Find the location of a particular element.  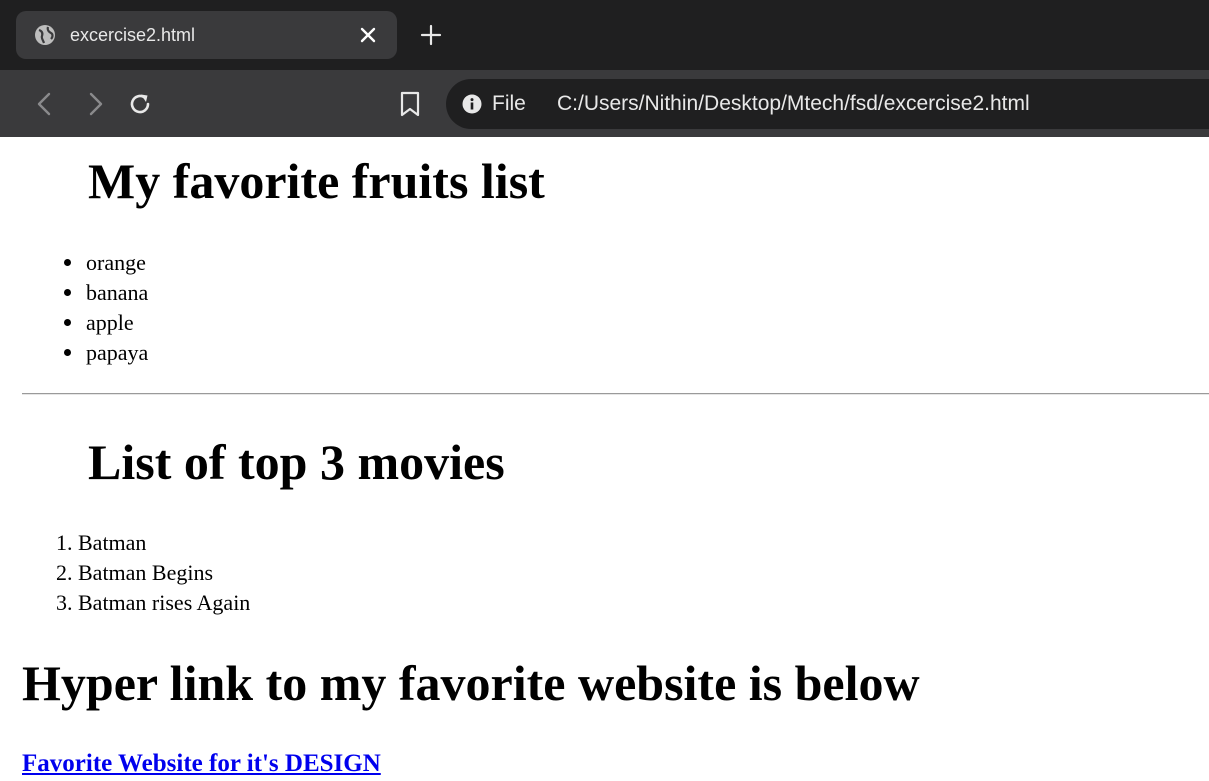

list-number: 1. is located at coordinates (67, 542).